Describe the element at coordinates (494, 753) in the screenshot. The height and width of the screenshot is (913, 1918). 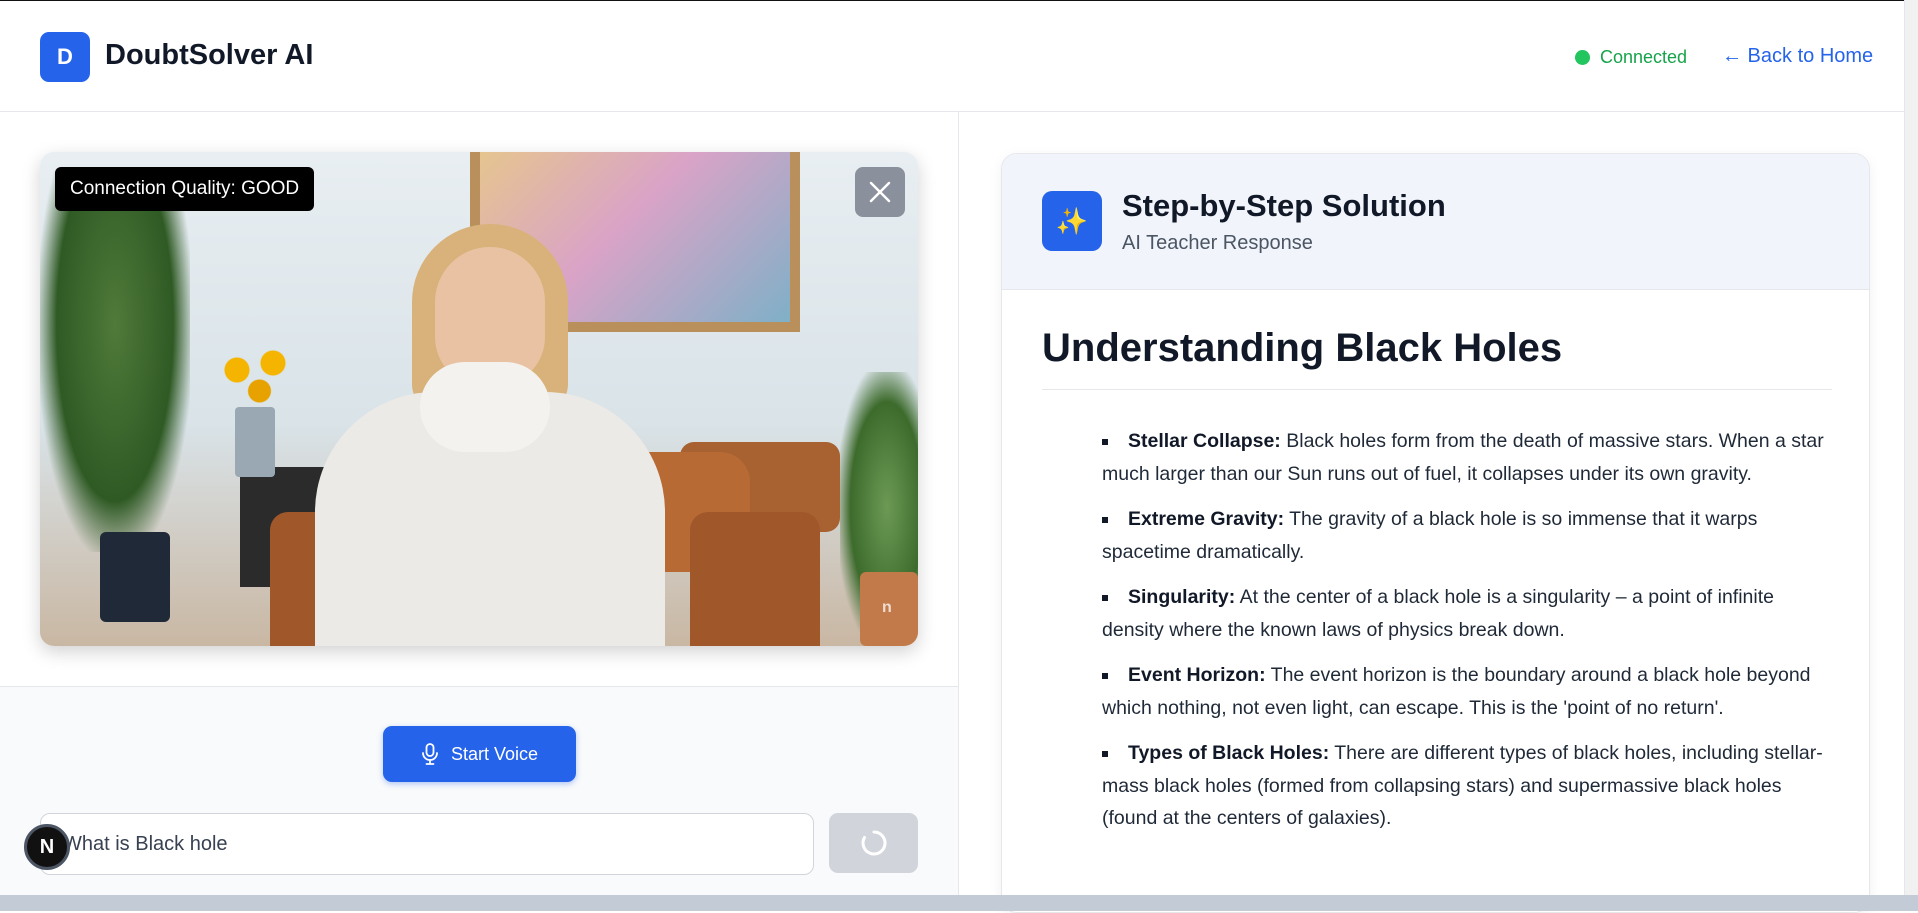
I see `start-voice-label: Start Voice` at that location.